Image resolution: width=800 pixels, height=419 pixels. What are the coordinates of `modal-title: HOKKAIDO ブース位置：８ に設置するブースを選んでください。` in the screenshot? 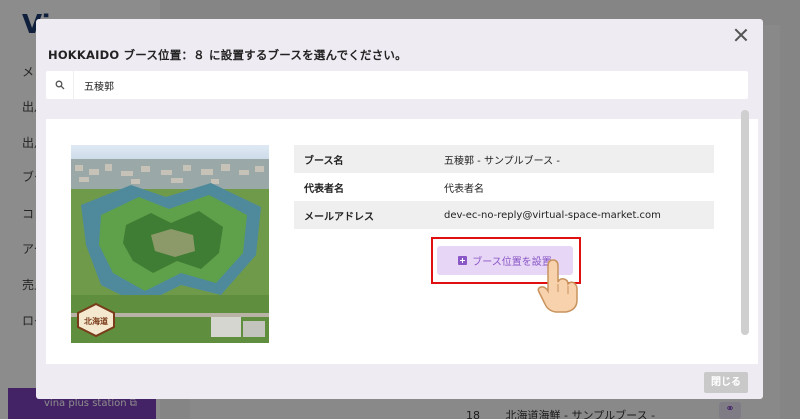 It's located at (227, 55).